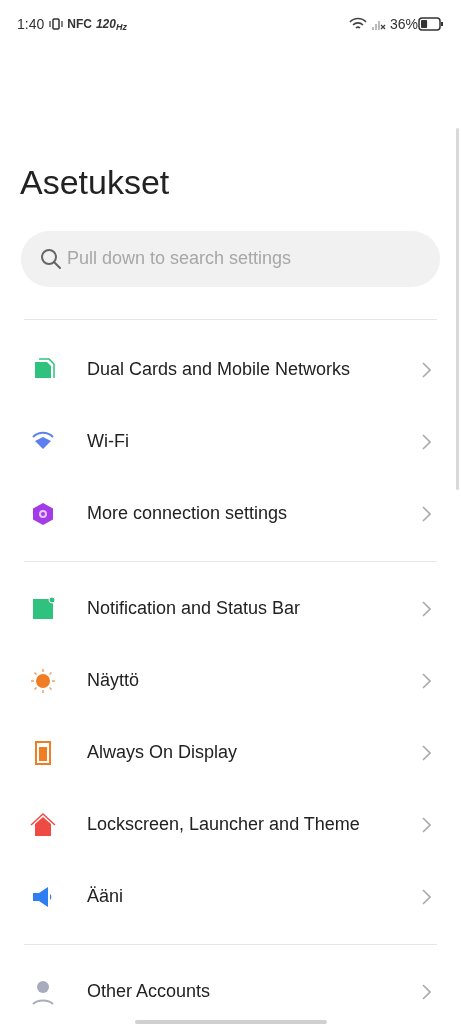 This screenshot has width=461, height=1024. What do you see at coordinates (230, 752) in the screenshot?
I see `settings-item: Always On Display` at bounding box center [230, 752].